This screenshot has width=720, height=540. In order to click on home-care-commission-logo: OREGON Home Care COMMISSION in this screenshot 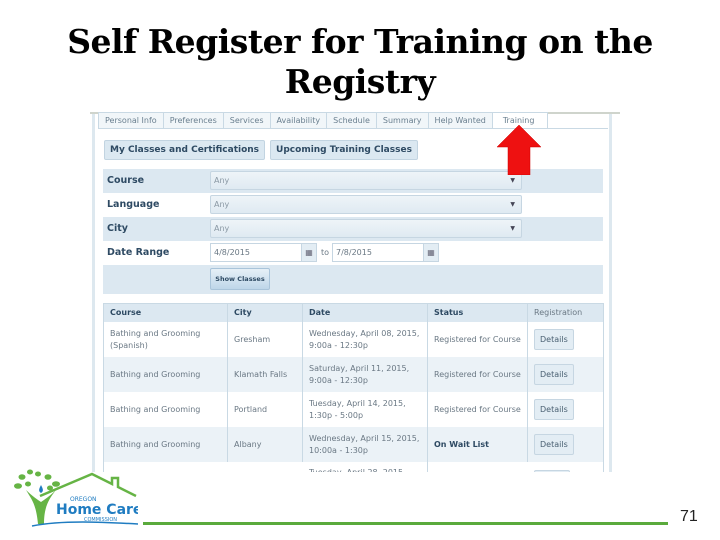, I will do `click(76, 498)`.